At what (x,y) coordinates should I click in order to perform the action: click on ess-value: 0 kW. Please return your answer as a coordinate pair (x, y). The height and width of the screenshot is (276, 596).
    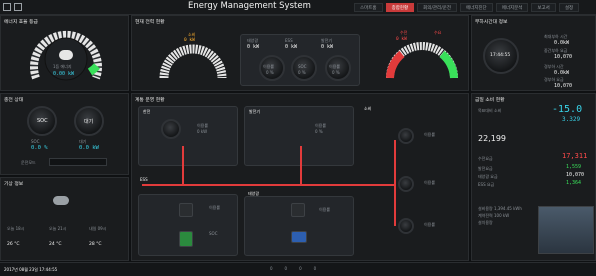
    Looking at the image, I should click on (291, 47).